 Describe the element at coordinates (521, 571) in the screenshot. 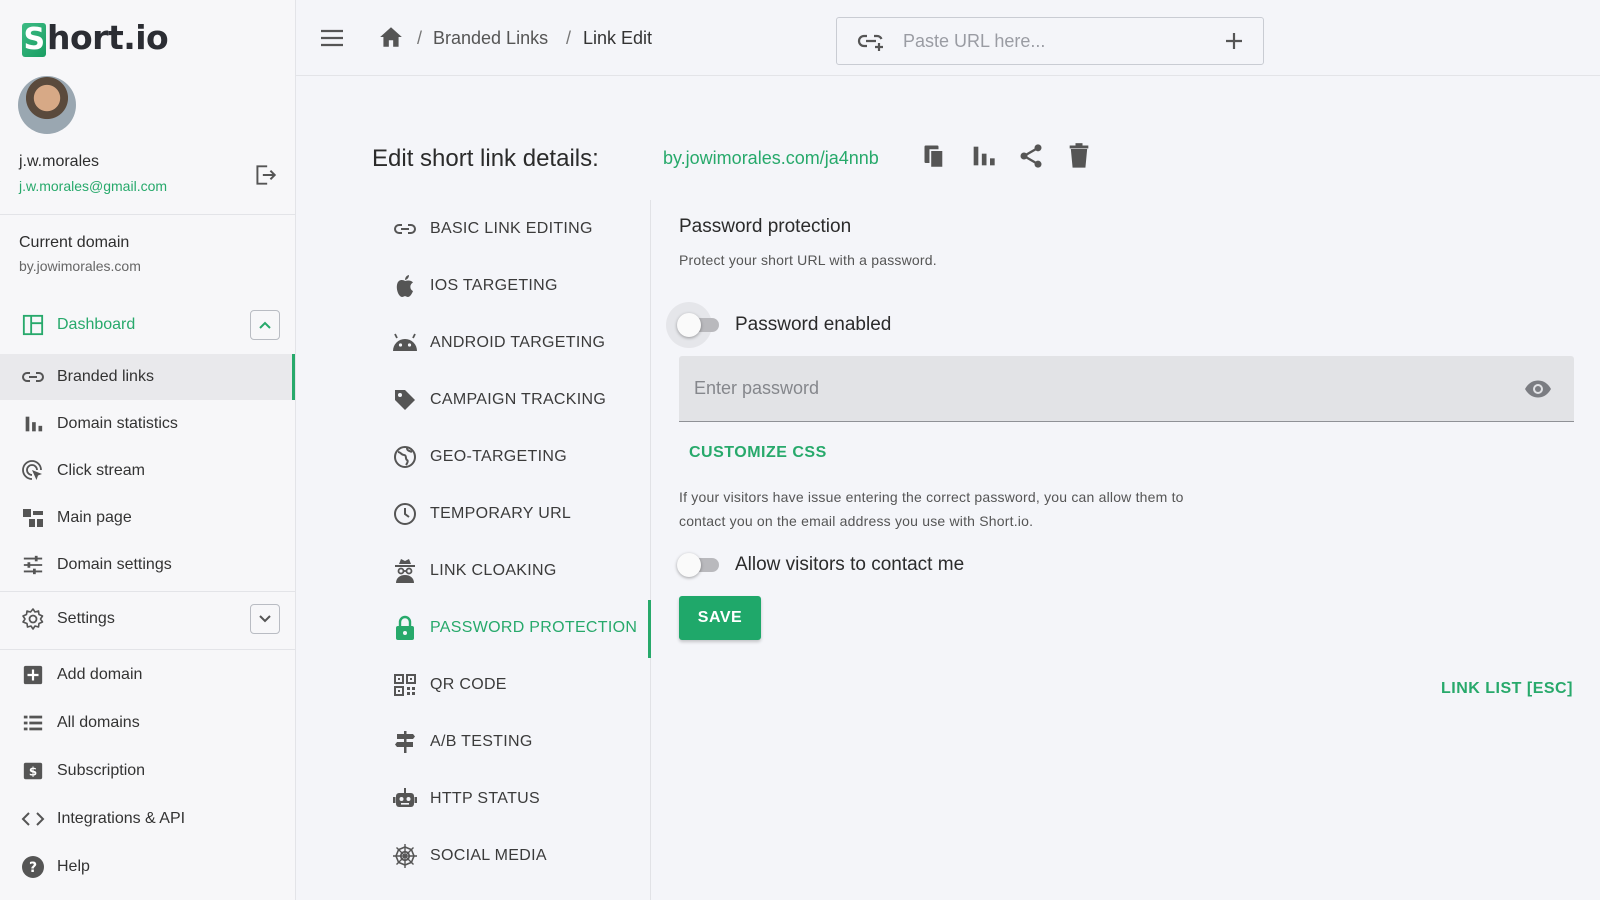

I see `tab-link-cloaking: LINK CLOAKING` at that location.